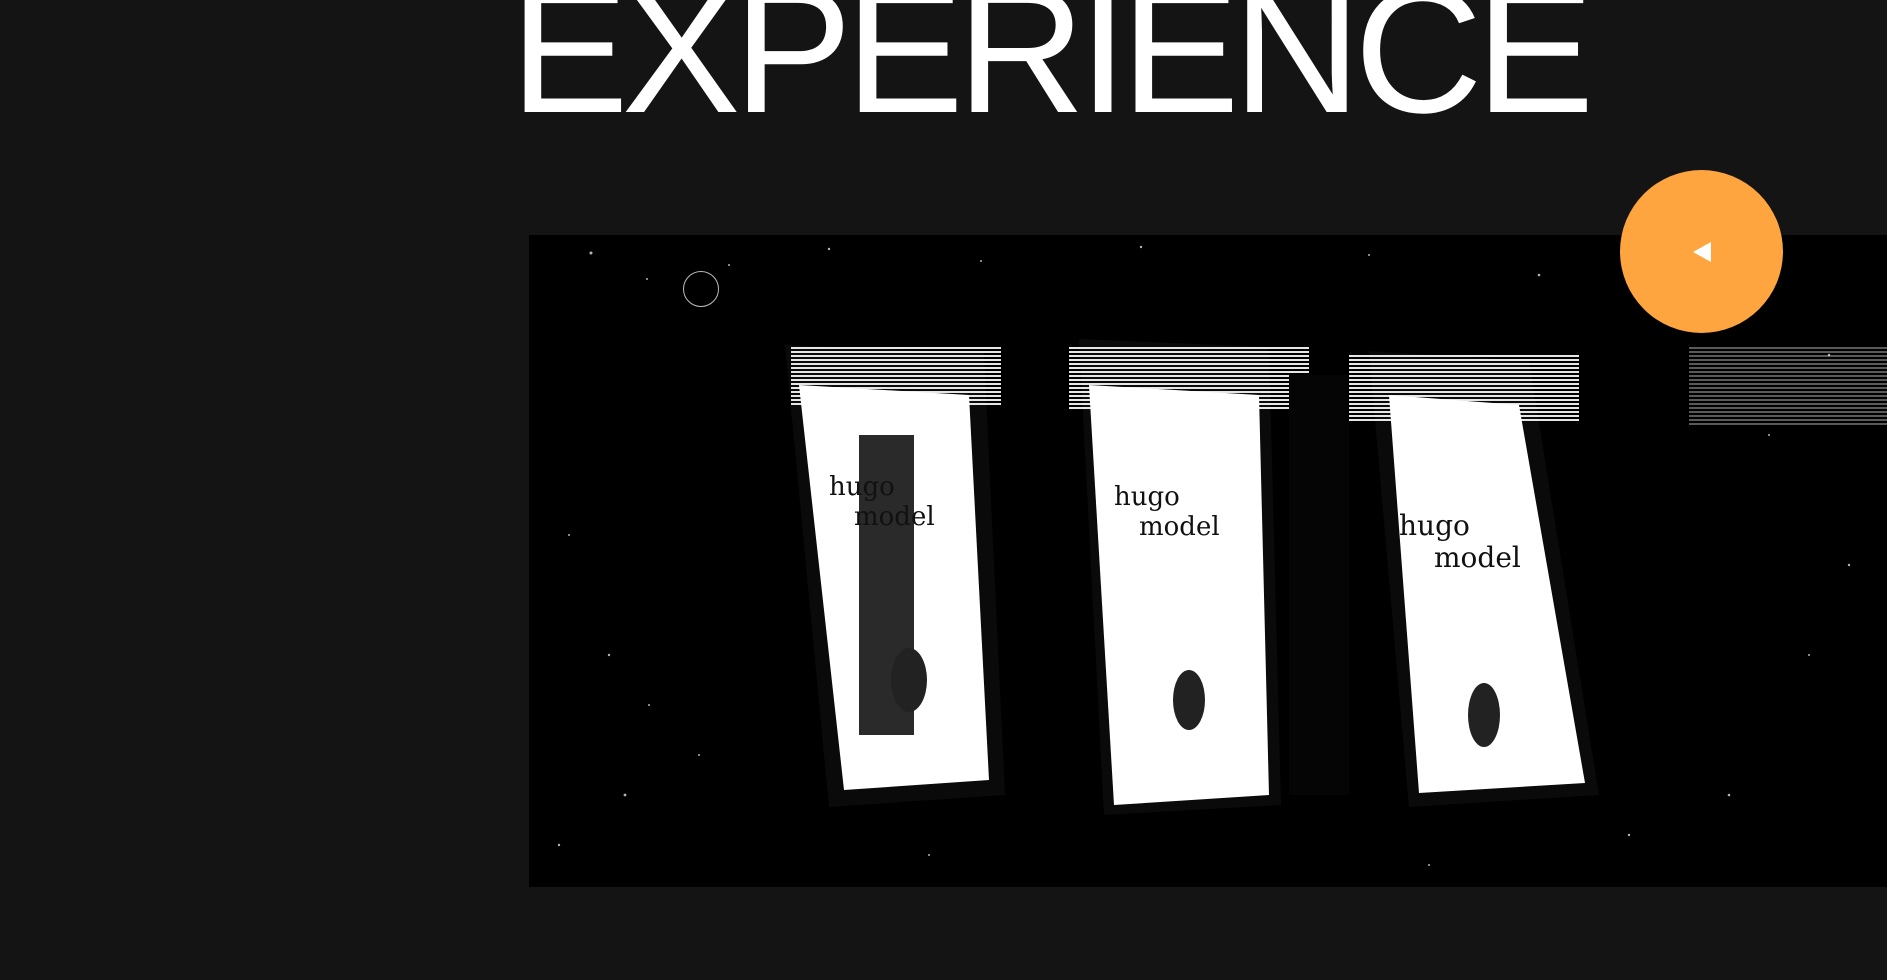 The width and height of the screenshot is (1887, 980). Describe the element at coordinates (895, 576) in the screenshot. I see `phone-left: hugo model` at that location.